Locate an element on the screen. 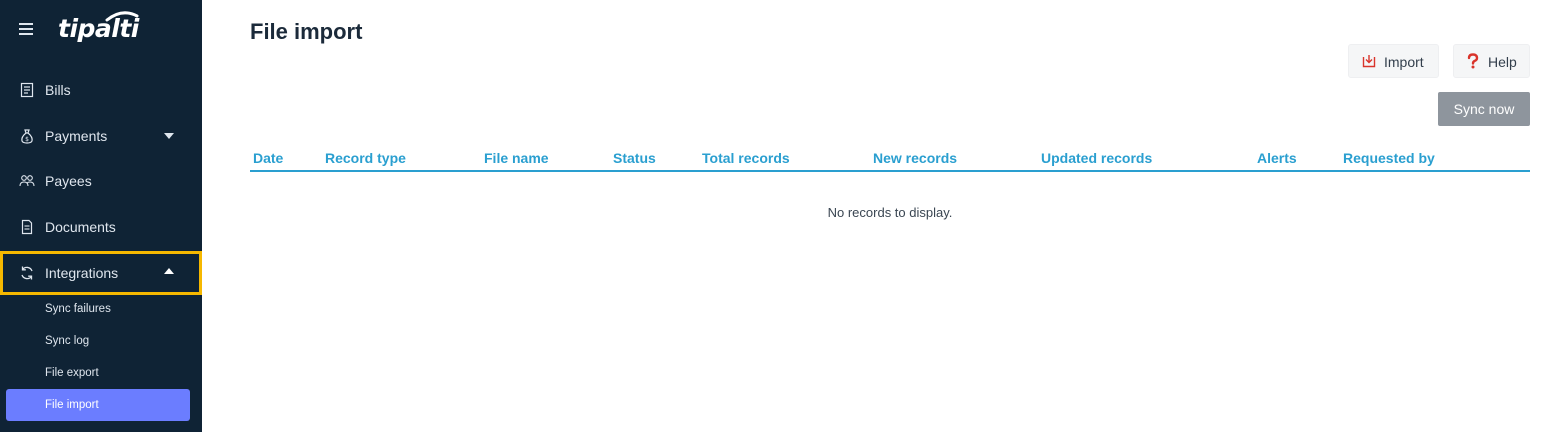 The image size is (1544, 432). logo: tipalti is located at coordinates (98, 28).